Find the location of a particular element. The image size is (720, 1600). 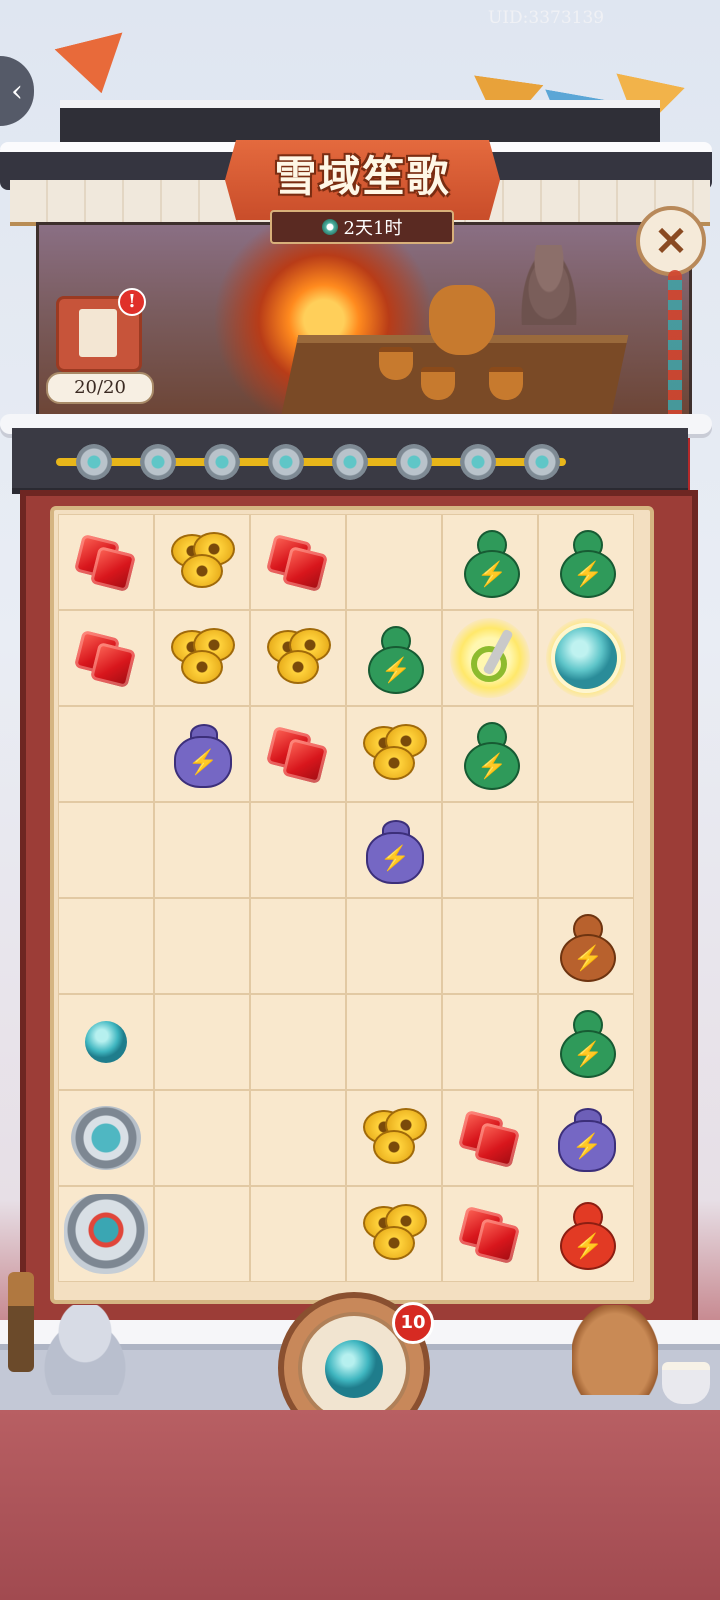

tea-cup-icon is located at coordinates (686, 1383).